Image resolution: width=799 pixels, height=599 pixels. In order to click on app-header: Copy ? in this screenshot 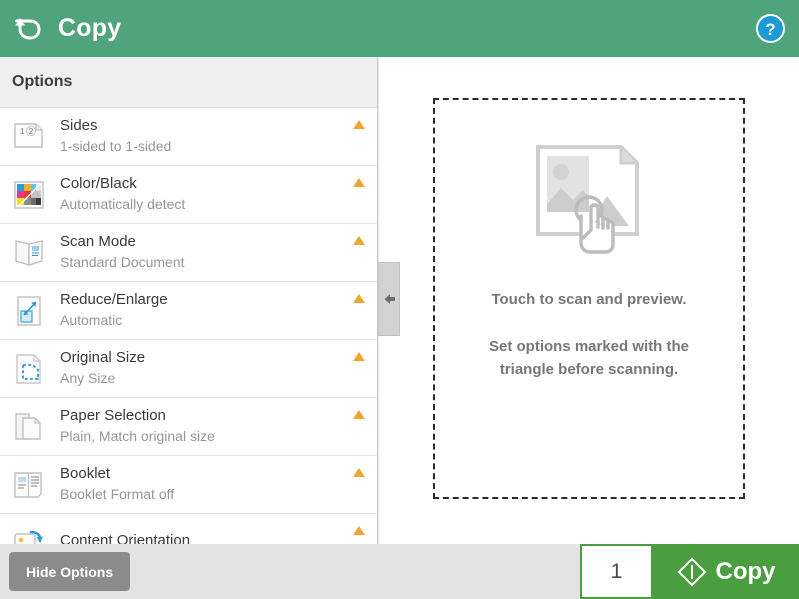, I will do `click(399, 28)`.